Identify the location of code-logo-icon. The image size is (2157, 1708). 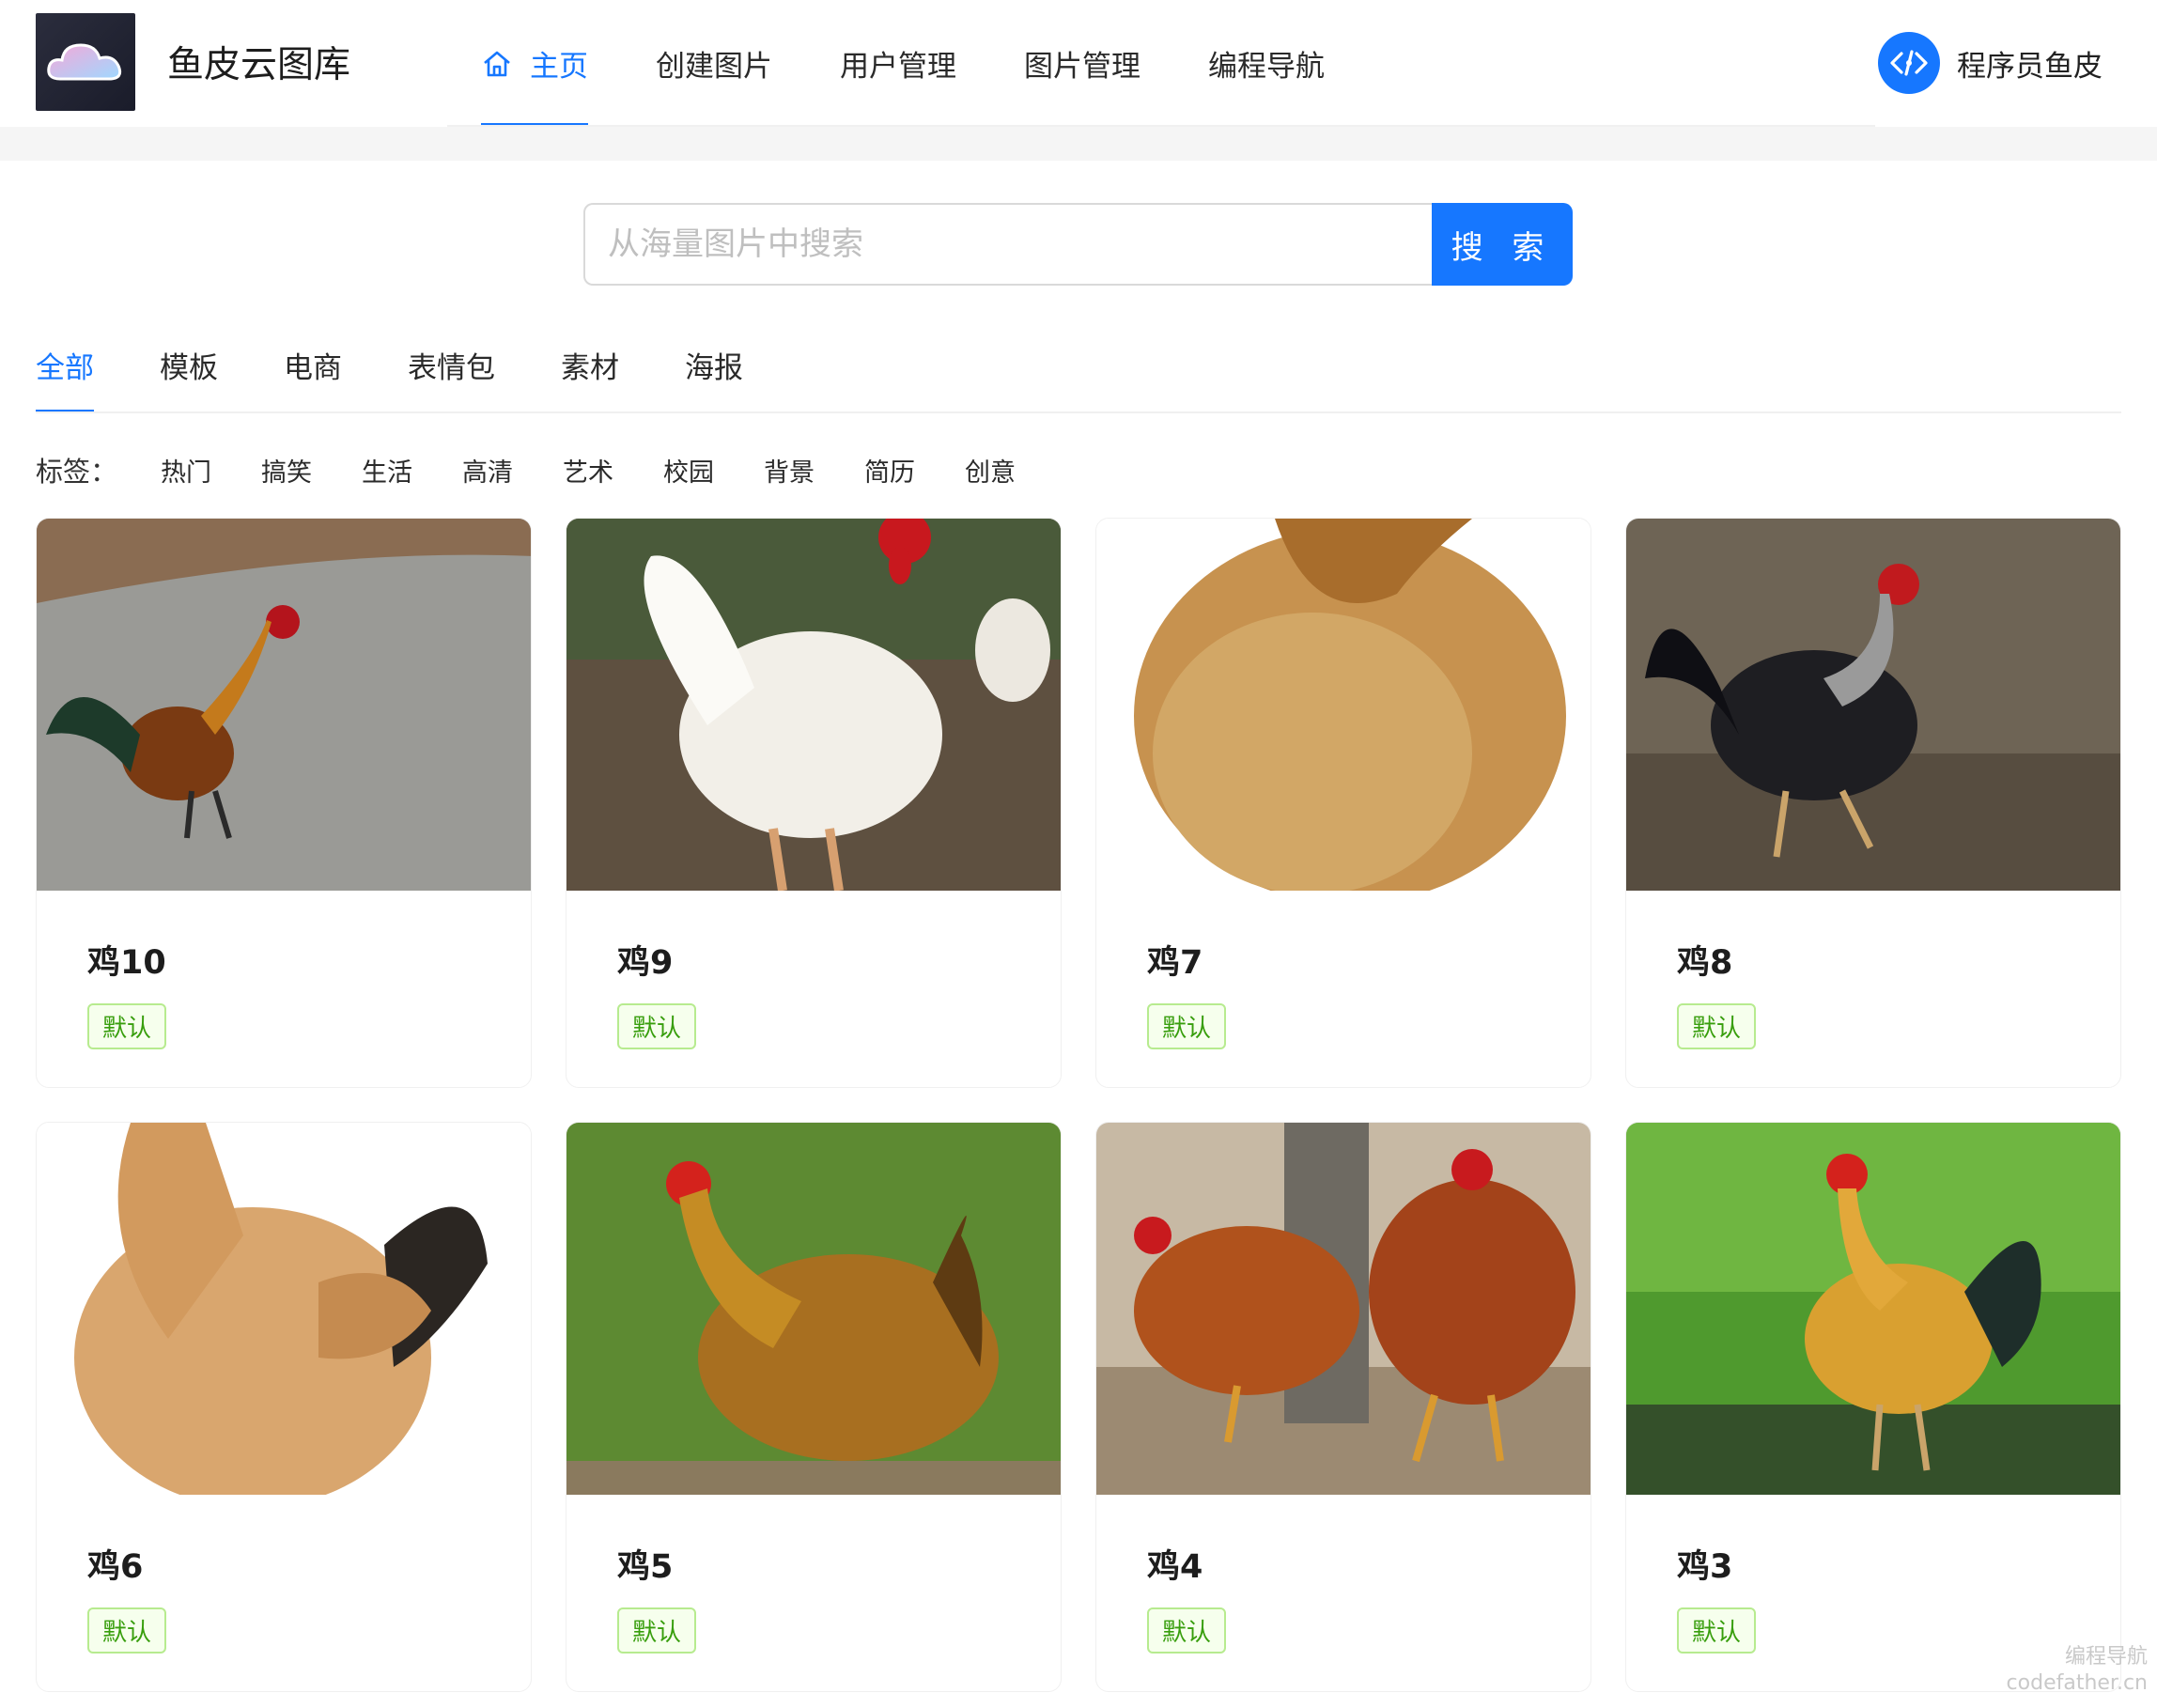
(1909, 63).